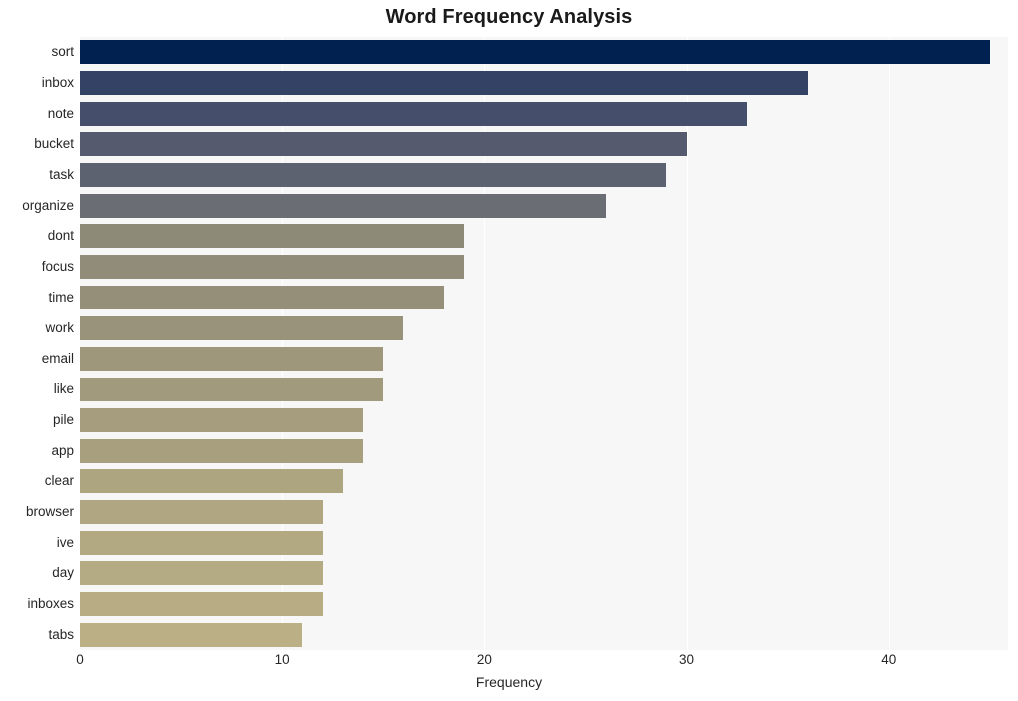 Image resolution: width=1018 pixels, height=701 pixels. What do you see at coordinates (509, 663) in the screenshot?
I see `x-axis-tick-labels: 0 10 20 30 40` at bounding box center [509, 663].